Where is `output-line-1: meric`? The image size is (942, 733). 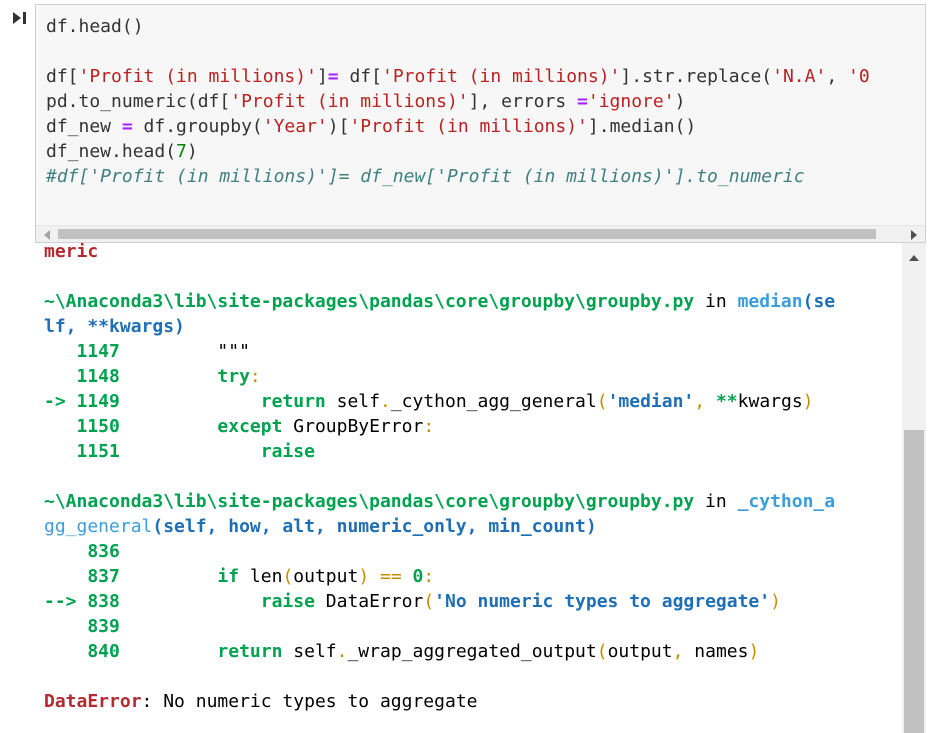 output-line-1: meric is located at coordinates (71, 252).